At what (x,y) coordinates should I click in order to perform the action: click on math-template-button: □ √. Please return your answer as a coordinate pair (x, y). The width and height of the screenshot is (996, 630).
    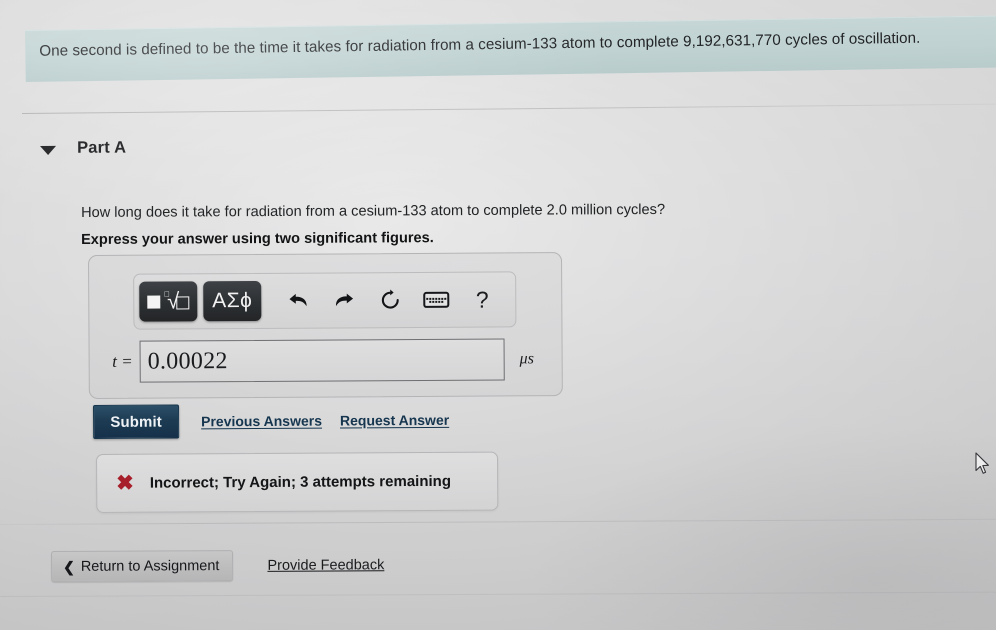
    Looking at the image, I should click on (168, 301).